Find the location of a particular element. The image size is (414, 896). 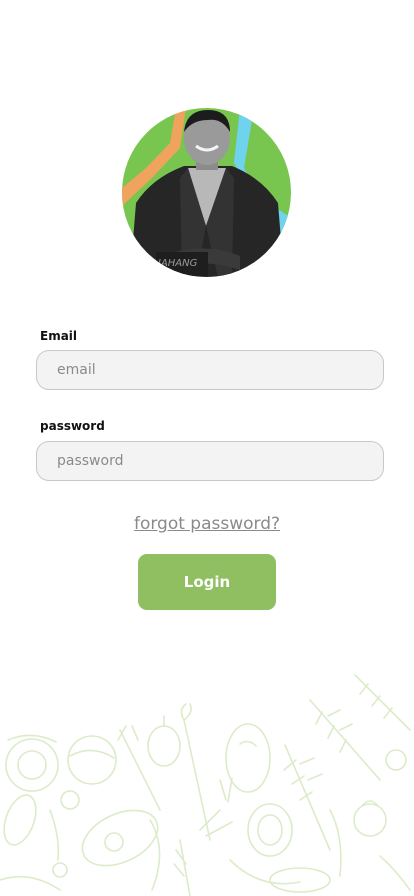

forgot-password-container: forgot password? is located at coordinates (207, 524).